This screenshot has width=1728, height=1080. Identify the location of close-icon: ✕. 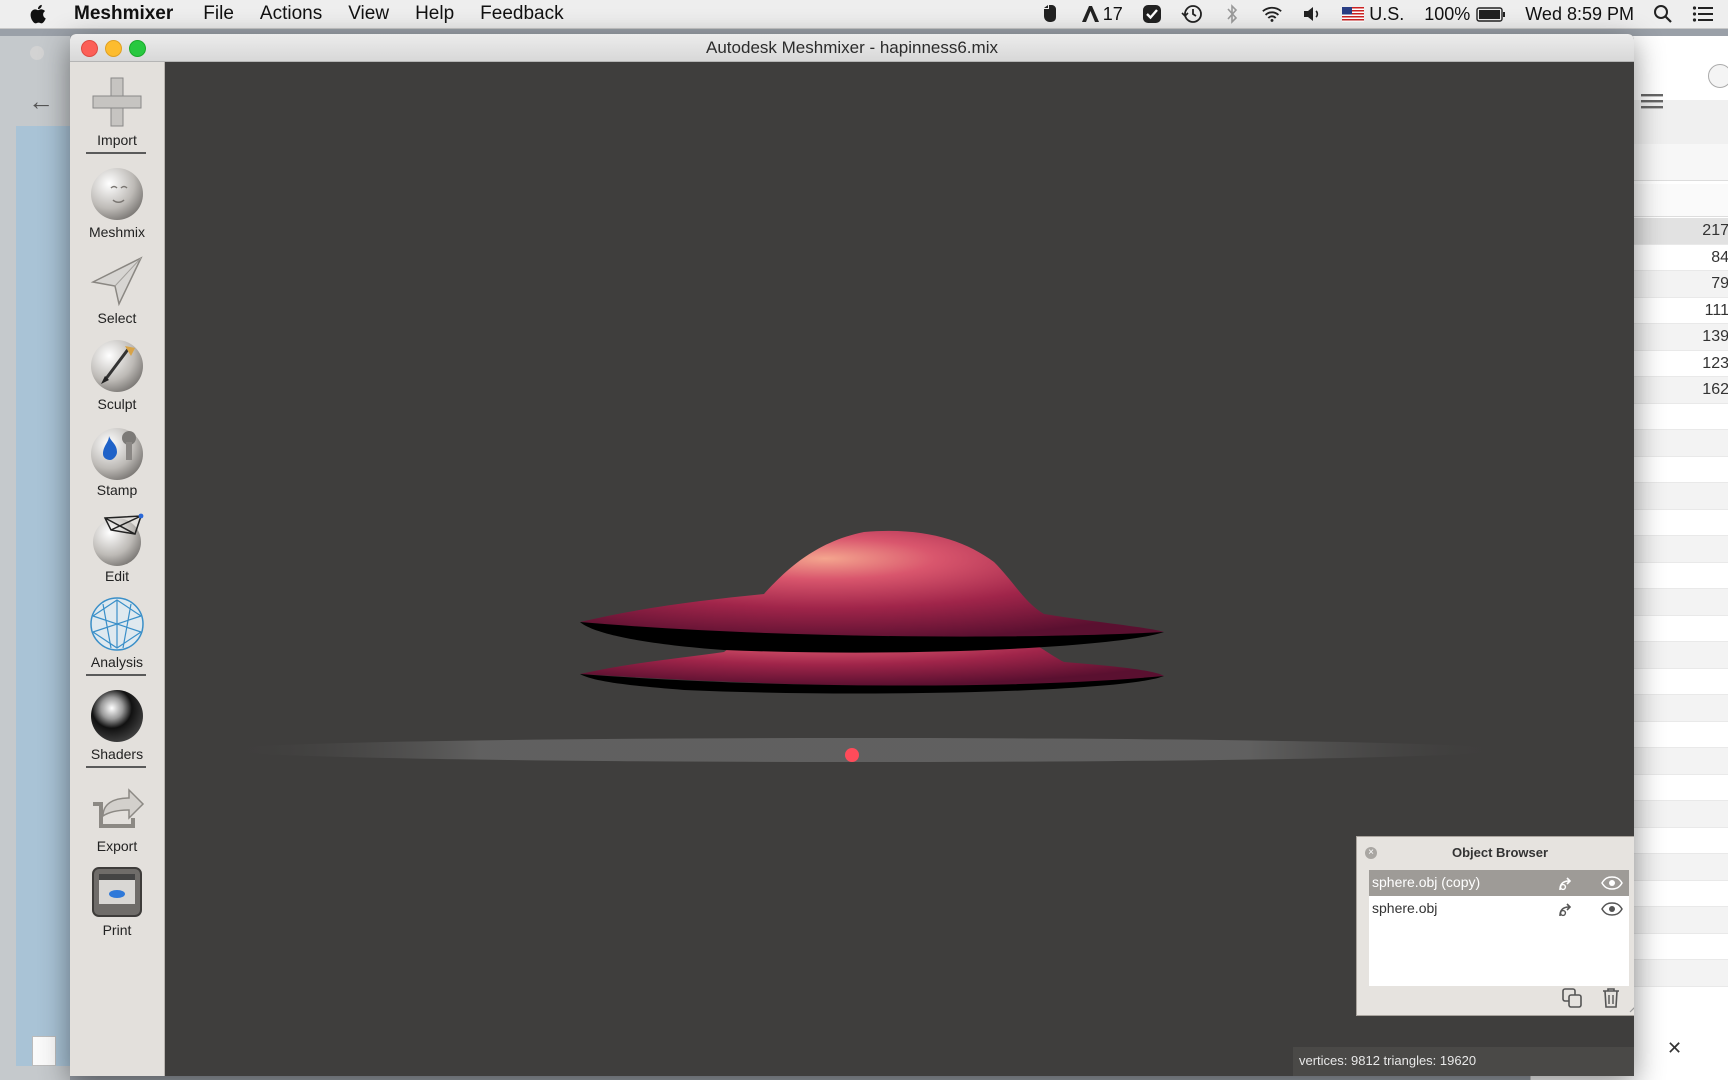
(1674, 1048).